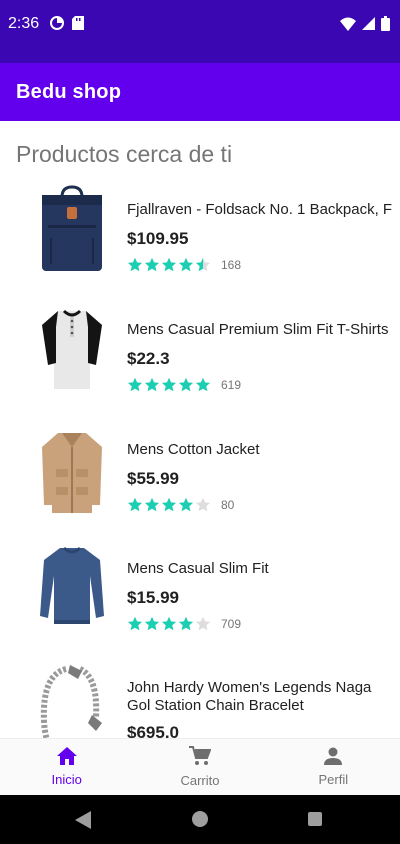  I want to click on recent-apps-icon, so click(315, 819).